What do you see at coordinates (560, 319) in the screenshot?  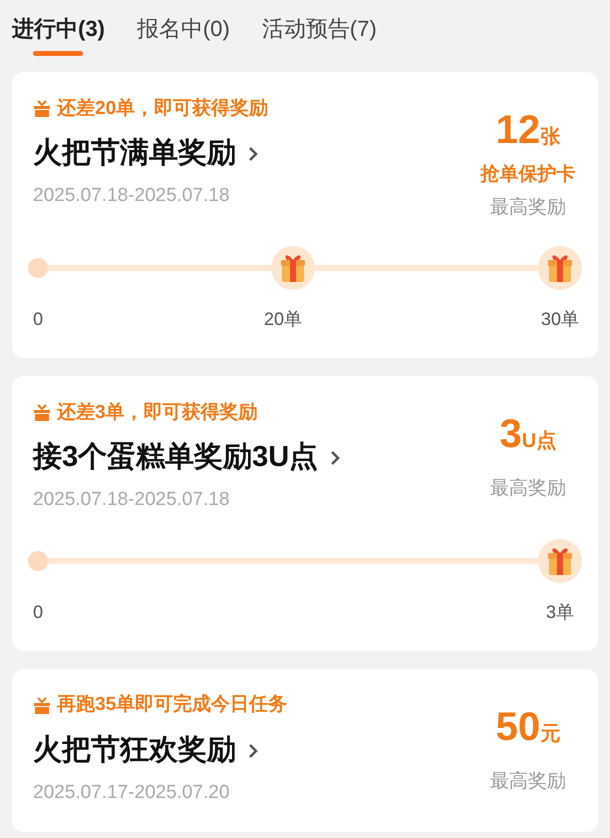 I see `progress-label: 30单` at bounding box center [560, 319].